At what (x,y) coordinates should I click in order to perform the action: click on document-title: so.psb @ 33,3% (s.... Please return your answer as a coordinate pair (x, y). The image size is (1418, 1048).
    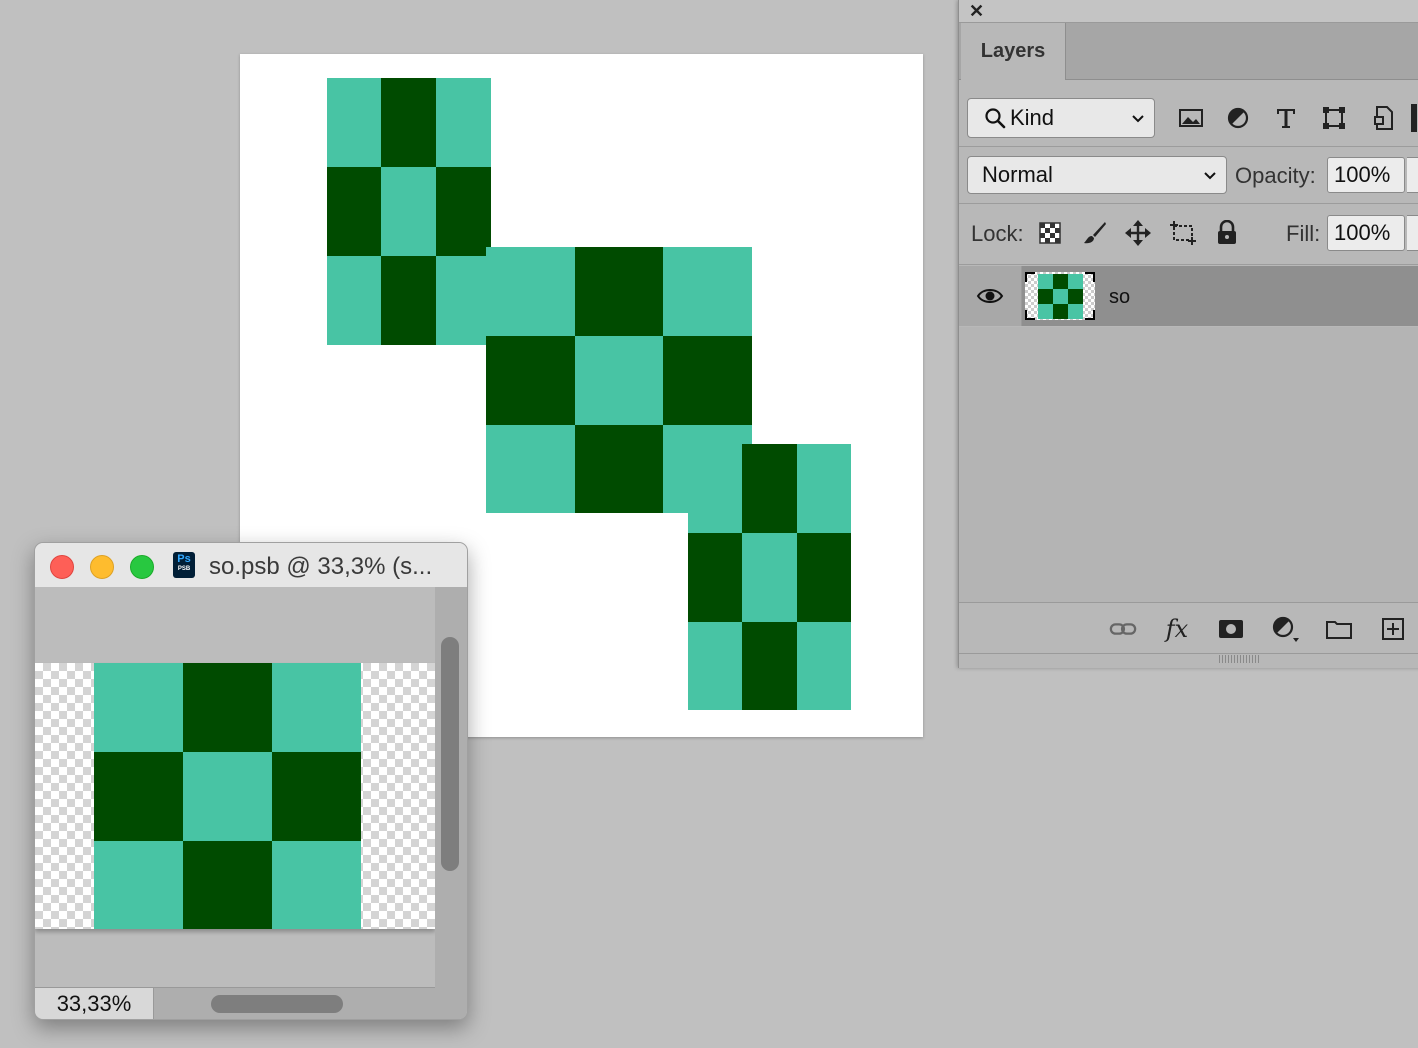
    Looking at the image, I should click on (321, 566).